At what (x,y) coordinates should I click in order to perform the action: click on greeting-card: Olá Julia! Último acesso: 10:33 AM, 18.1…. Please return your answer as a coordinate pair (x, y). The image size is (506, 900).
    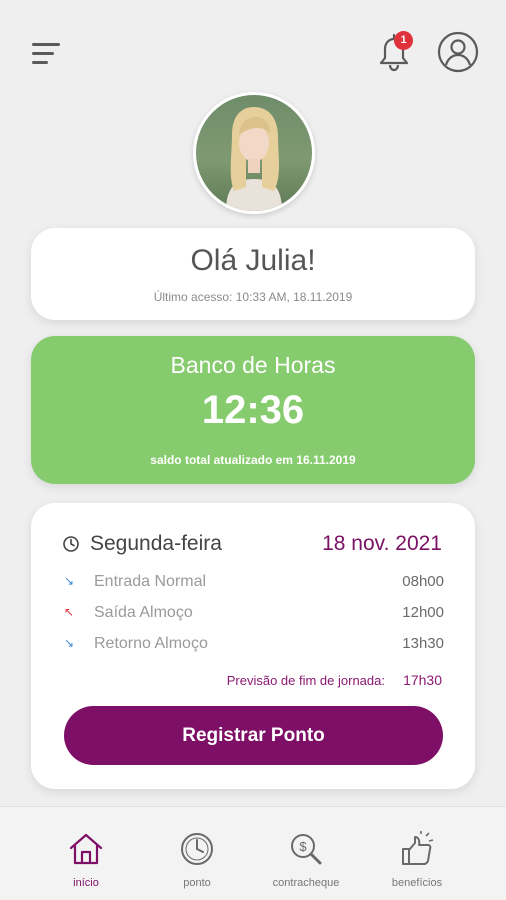
    Looking at the image, I should click on (253, 274).